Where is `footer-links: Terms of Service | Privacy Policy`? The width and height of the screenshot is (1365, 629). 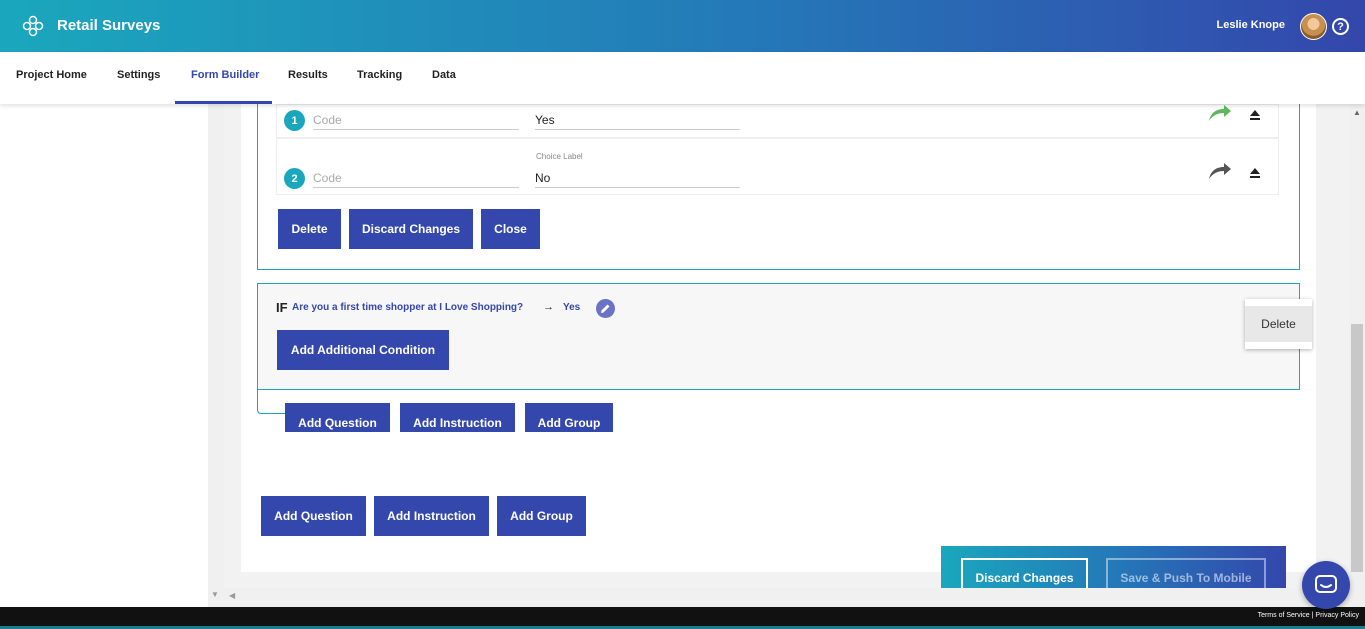
footer-links: Terms of Service | Privacy Policy is located at coordinates (1308, 615).